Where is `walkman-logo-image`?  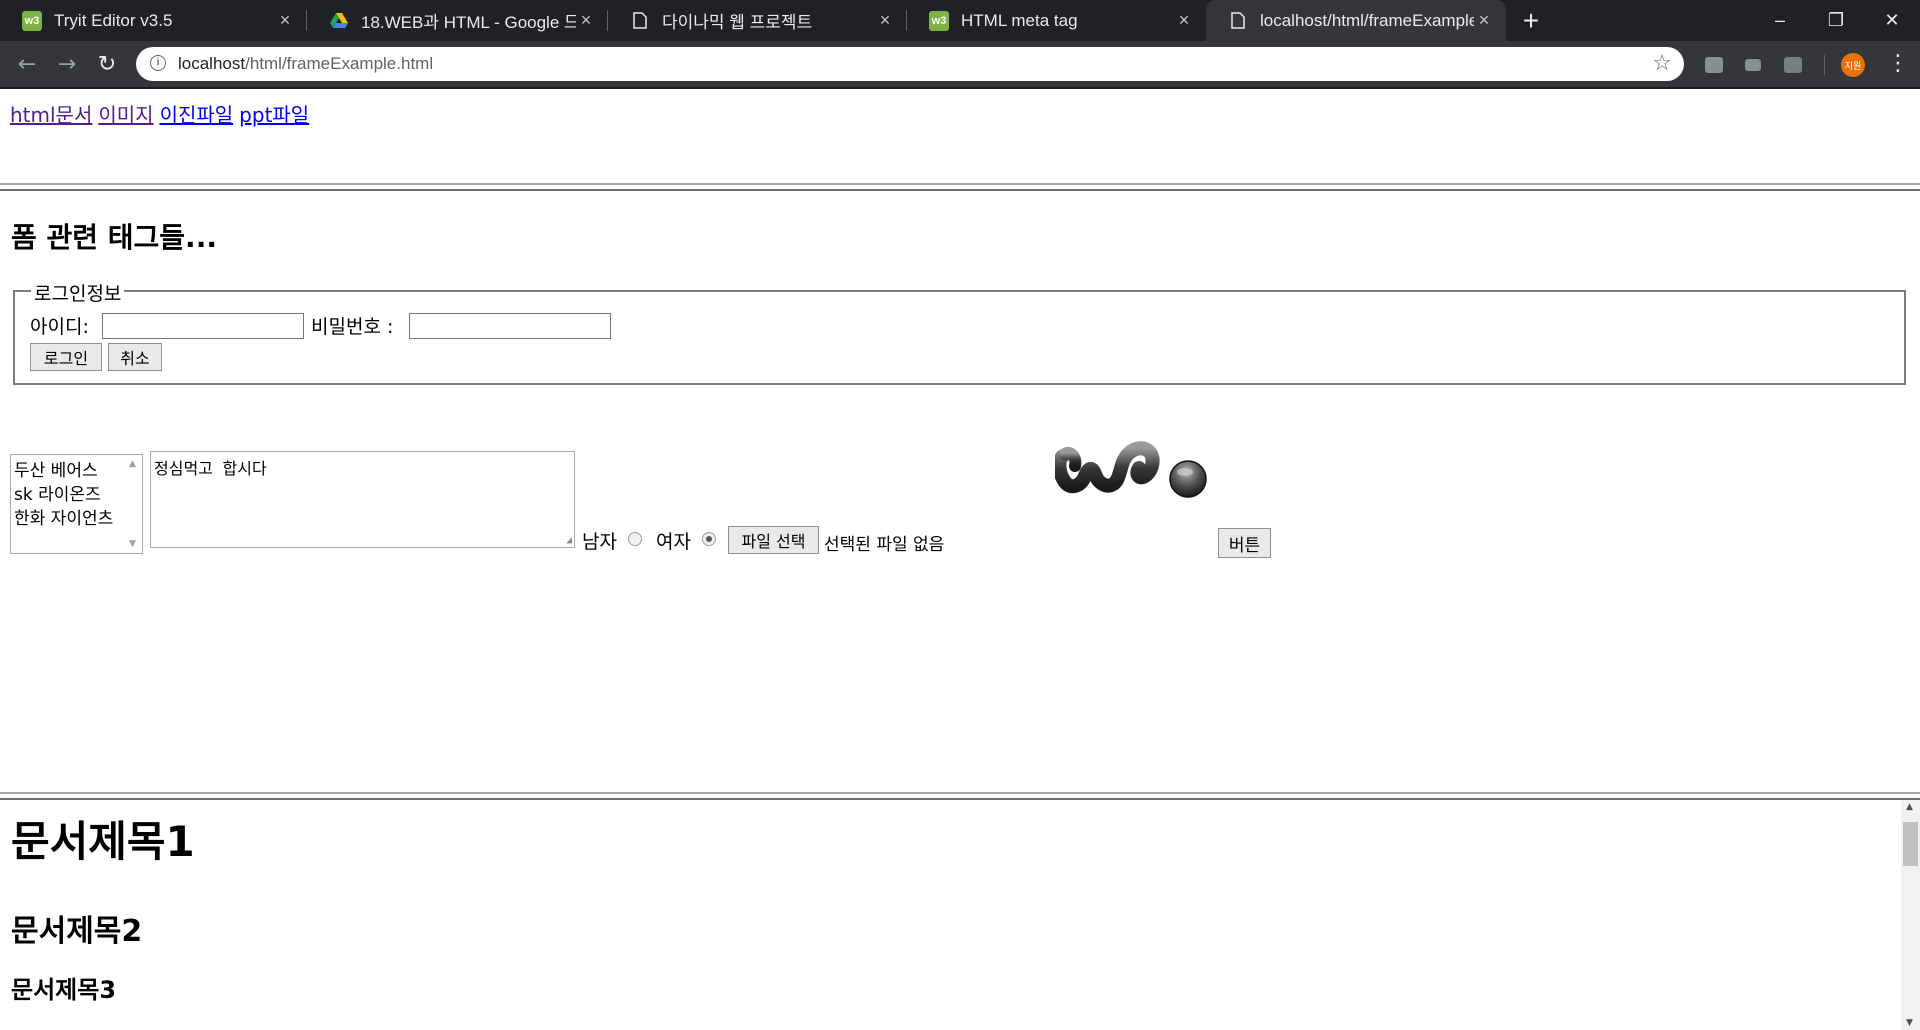
walkman-logo-image is located at coordinates (1129, 468).